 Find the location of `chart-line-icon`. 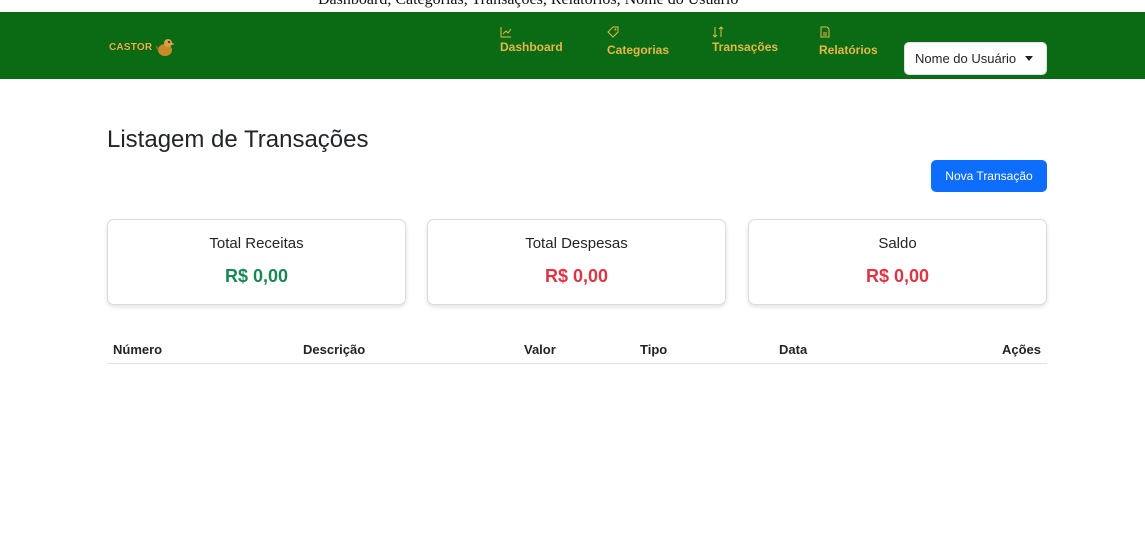

chart-line-icon is located at coordinates (531, 33).